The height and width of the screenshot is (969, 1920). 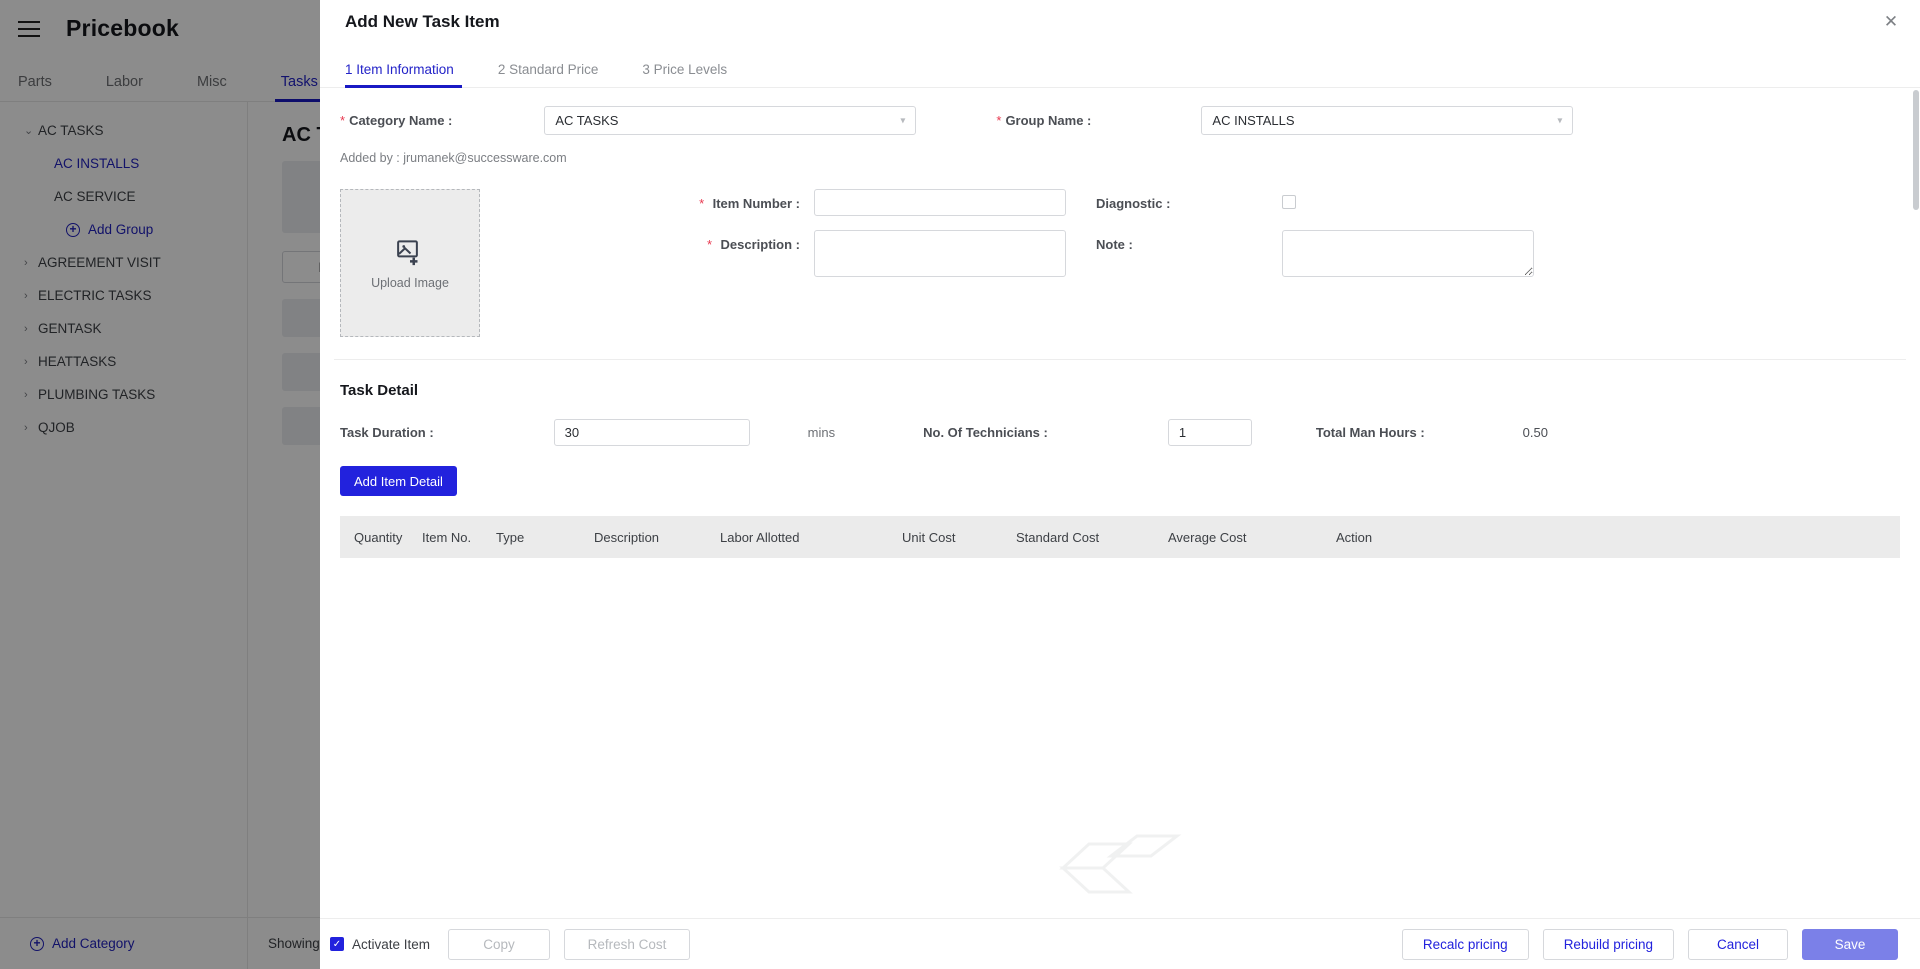 What do you see at coordinates (407, 252) in the screenshot?
I see `image-upload-icon` at bounding box center [407, 252].